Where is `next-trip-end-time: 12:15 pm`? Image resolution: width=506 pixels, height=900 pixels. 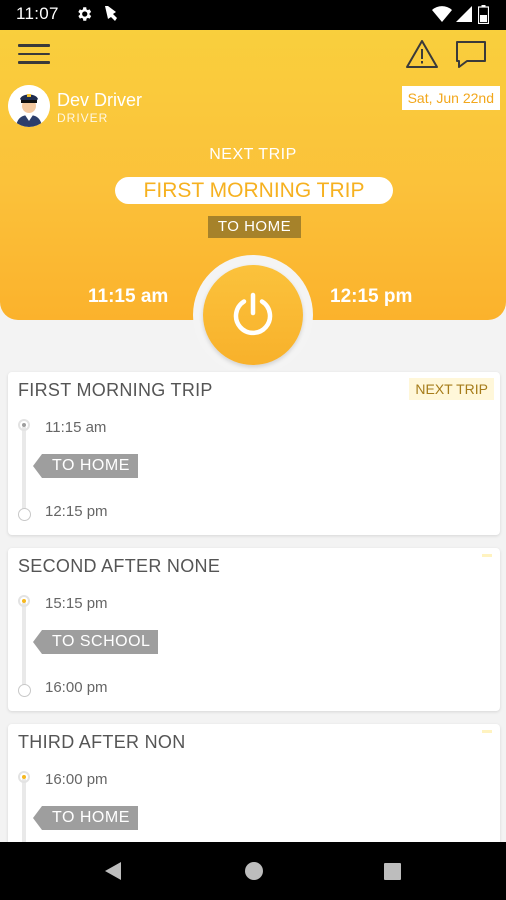
next-trip-end-time: 12:15 pm is located at coordinates (371, 296).